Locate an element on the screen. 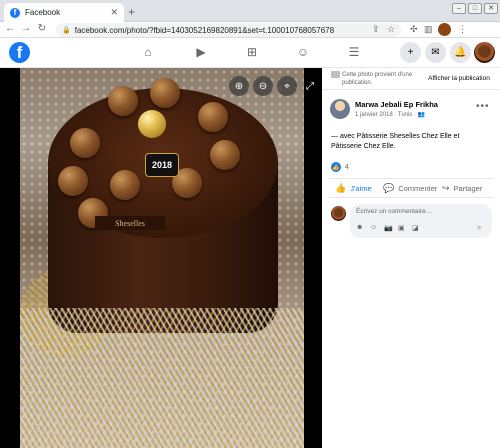  emoji-icon: ☺ is located at coordinates (373, 227).